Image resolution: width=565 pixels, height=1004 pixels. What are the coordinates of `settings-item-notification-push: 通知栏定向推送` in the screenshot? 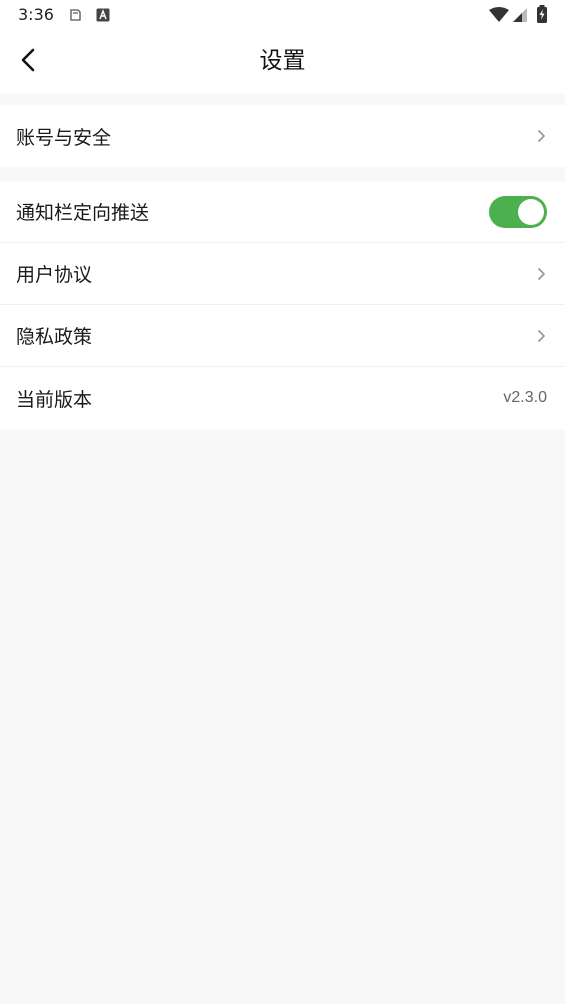 It's located at (282, 212).